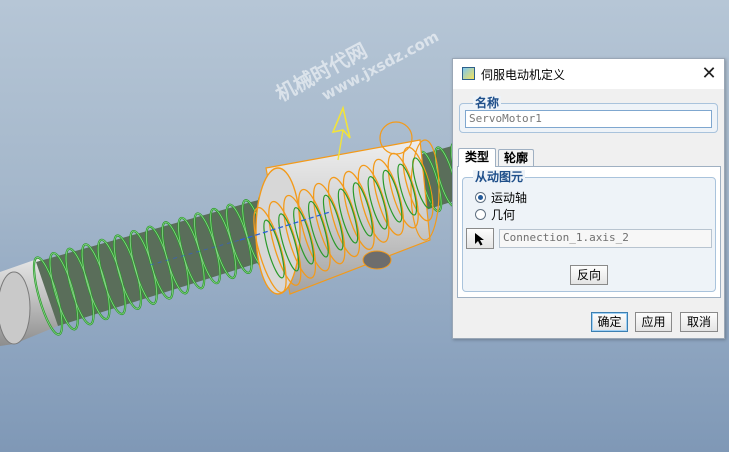 This screenshot has height=452, width=729. I want to click on window-icon, so click(468, 73).